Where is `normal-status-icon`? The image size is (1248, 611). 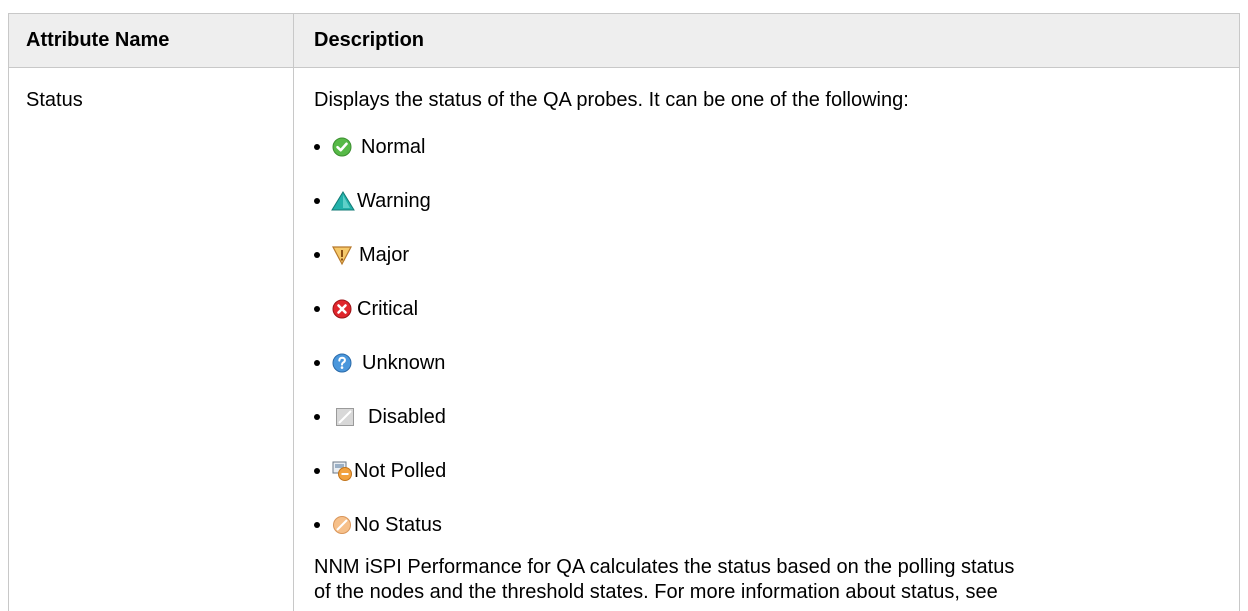
normal-status-icon is located at coordinates (342, 147).